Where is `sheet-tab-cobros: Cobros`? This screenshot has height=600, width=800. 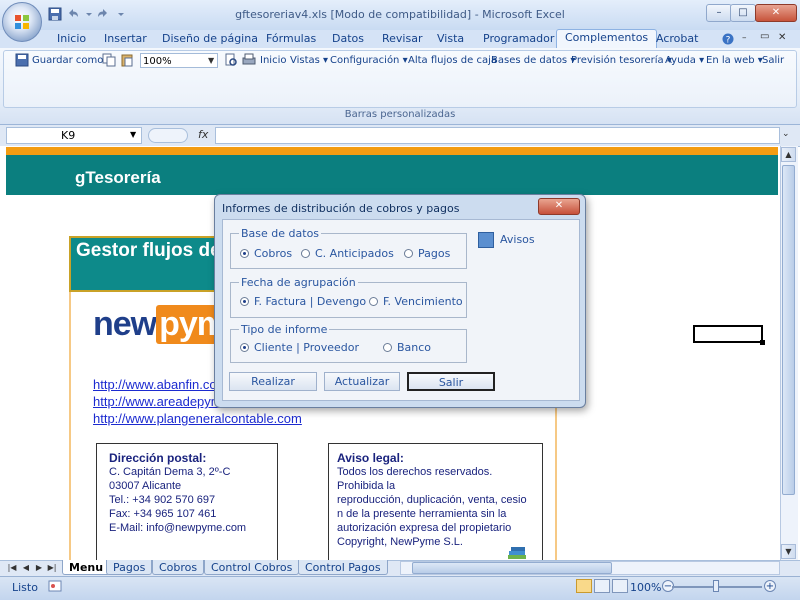 sheet-tab-cobros: Cobros is located at coordinates (178, 567).